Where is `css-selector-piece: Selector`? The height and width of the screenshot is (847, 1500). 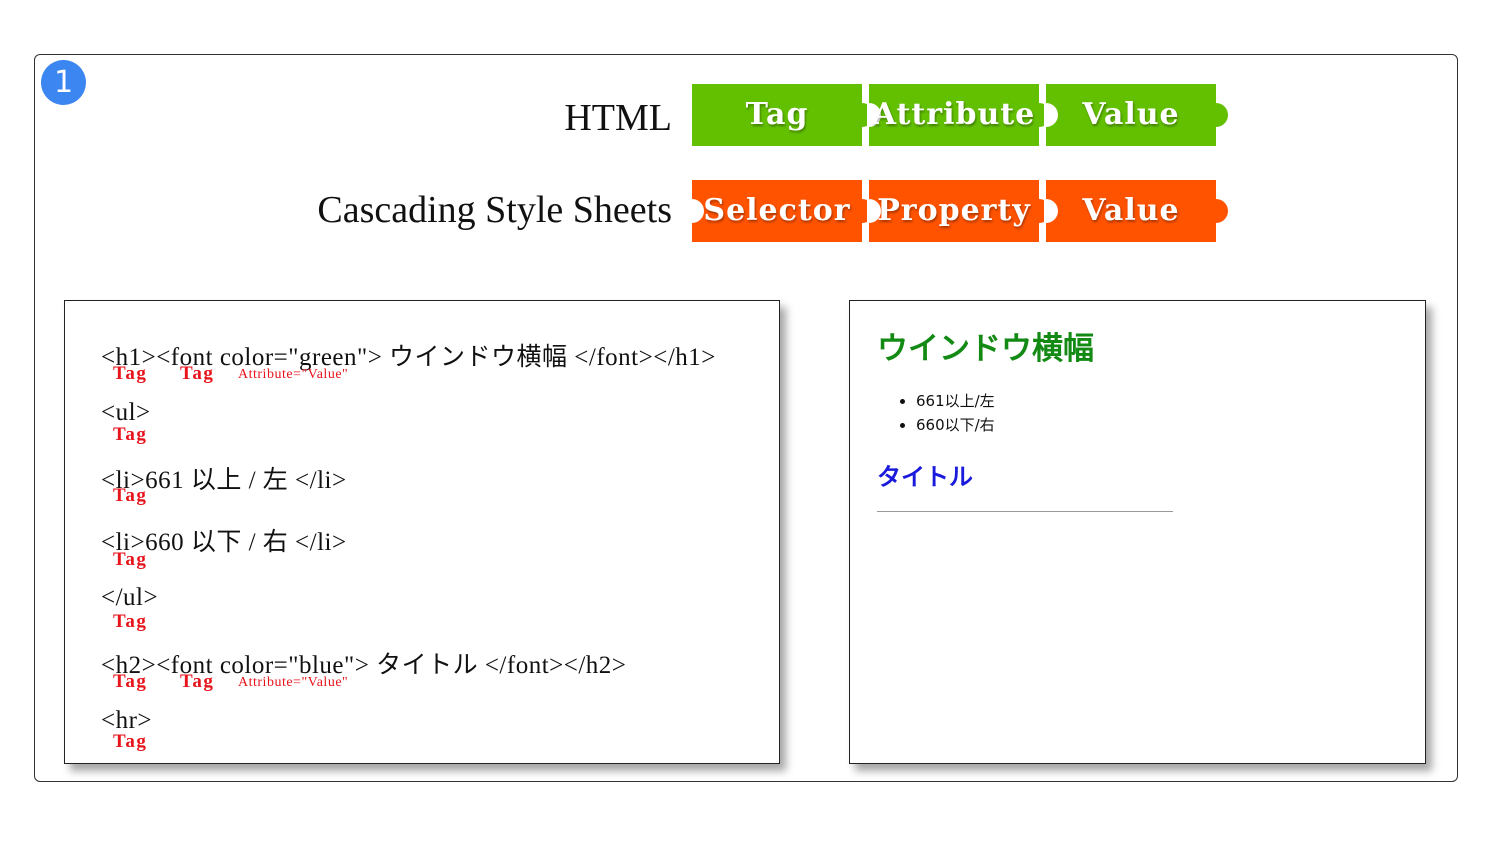 css-selector-piece: Selector is located at coordinates (782, 211).